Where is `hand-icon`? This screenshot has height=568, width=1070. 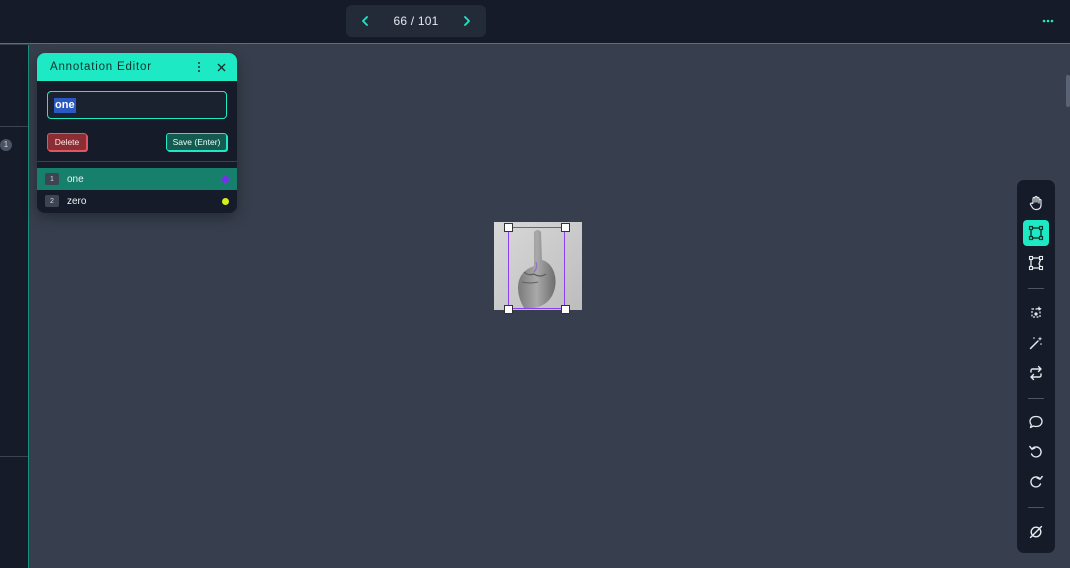
hand-icon is located at coordinates (1035, 203).